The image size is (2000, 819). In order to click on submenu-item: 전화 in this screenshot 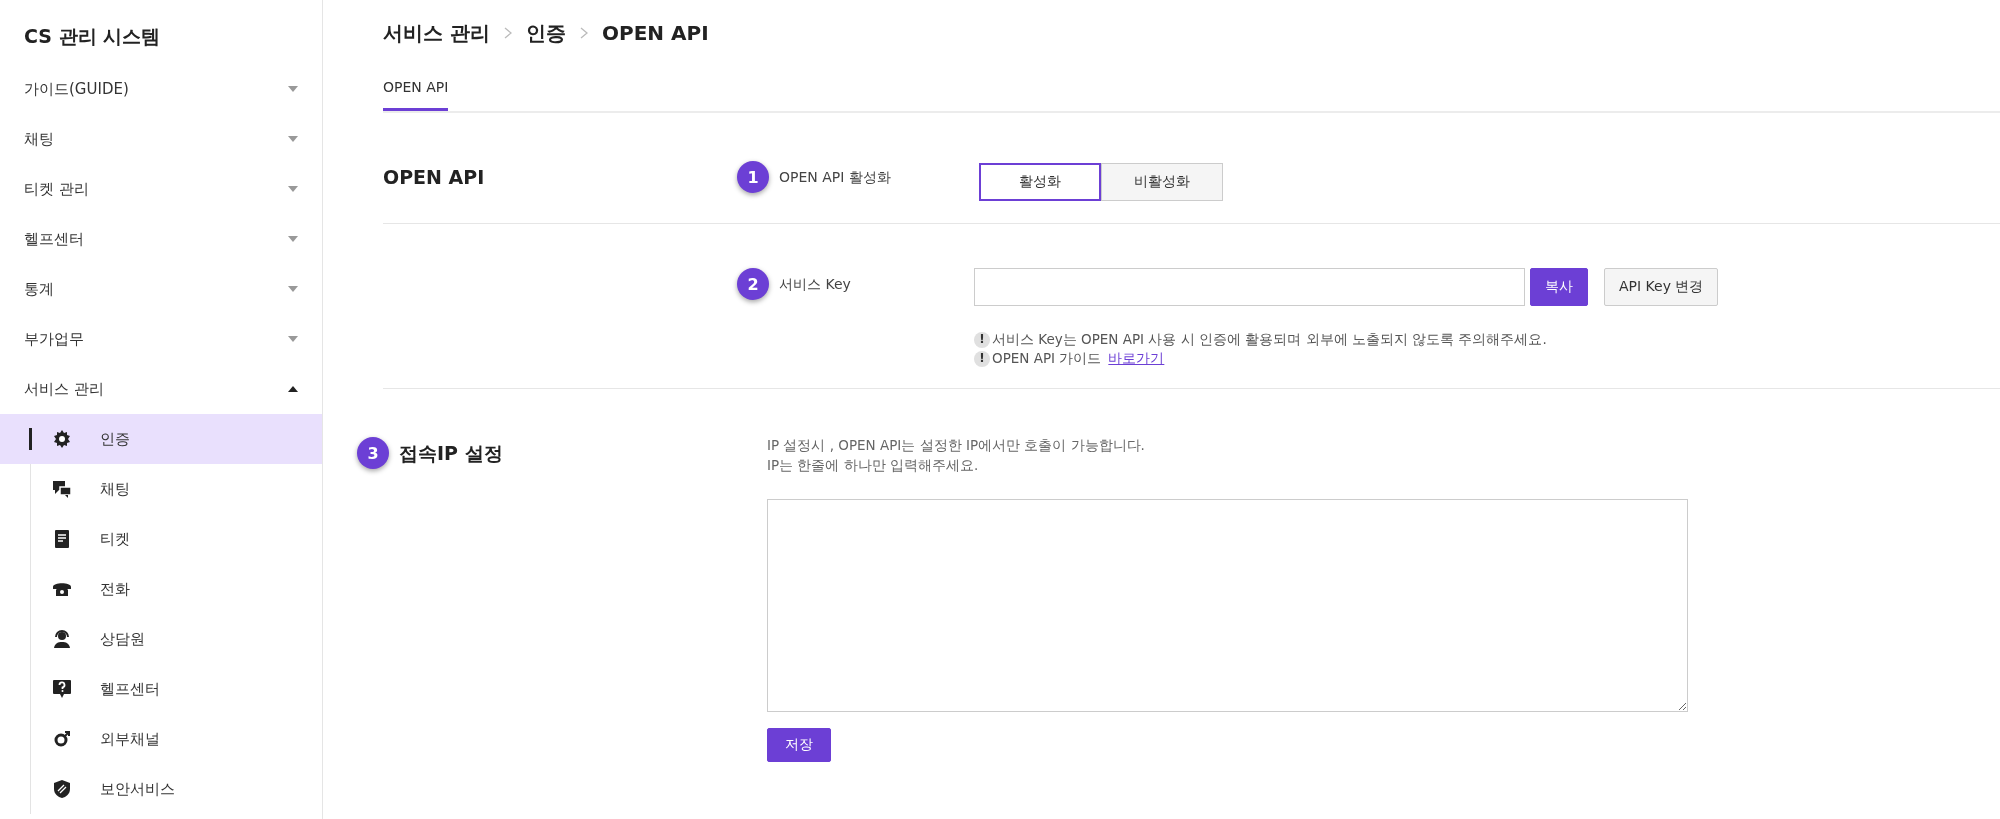, I will do `click(161, 589)`.